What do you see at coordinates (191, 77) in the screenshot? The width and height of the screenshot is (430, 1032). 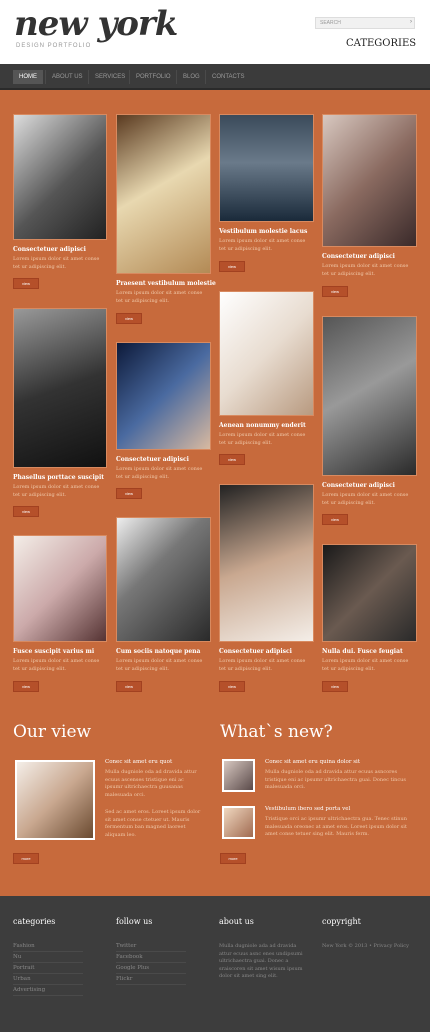 I see `nav-blog: BLOG` at bounding box center [191, 77].